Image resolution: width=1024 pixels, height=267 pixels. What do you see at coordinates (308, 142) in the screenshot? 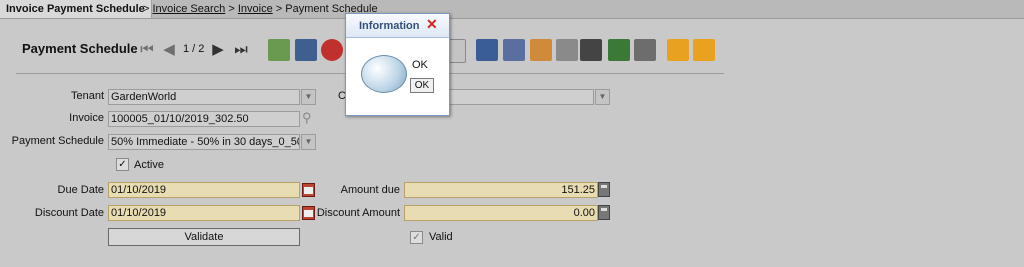
I see `payment-schedule-dropdown-icon: ▼` at bounding box center [308, 142].